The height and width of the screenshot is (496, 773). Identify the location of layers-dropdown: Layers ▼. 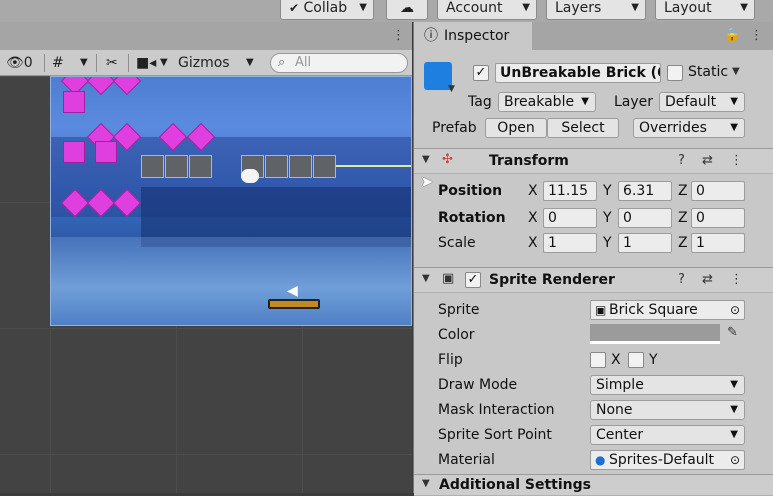
(596, 10).